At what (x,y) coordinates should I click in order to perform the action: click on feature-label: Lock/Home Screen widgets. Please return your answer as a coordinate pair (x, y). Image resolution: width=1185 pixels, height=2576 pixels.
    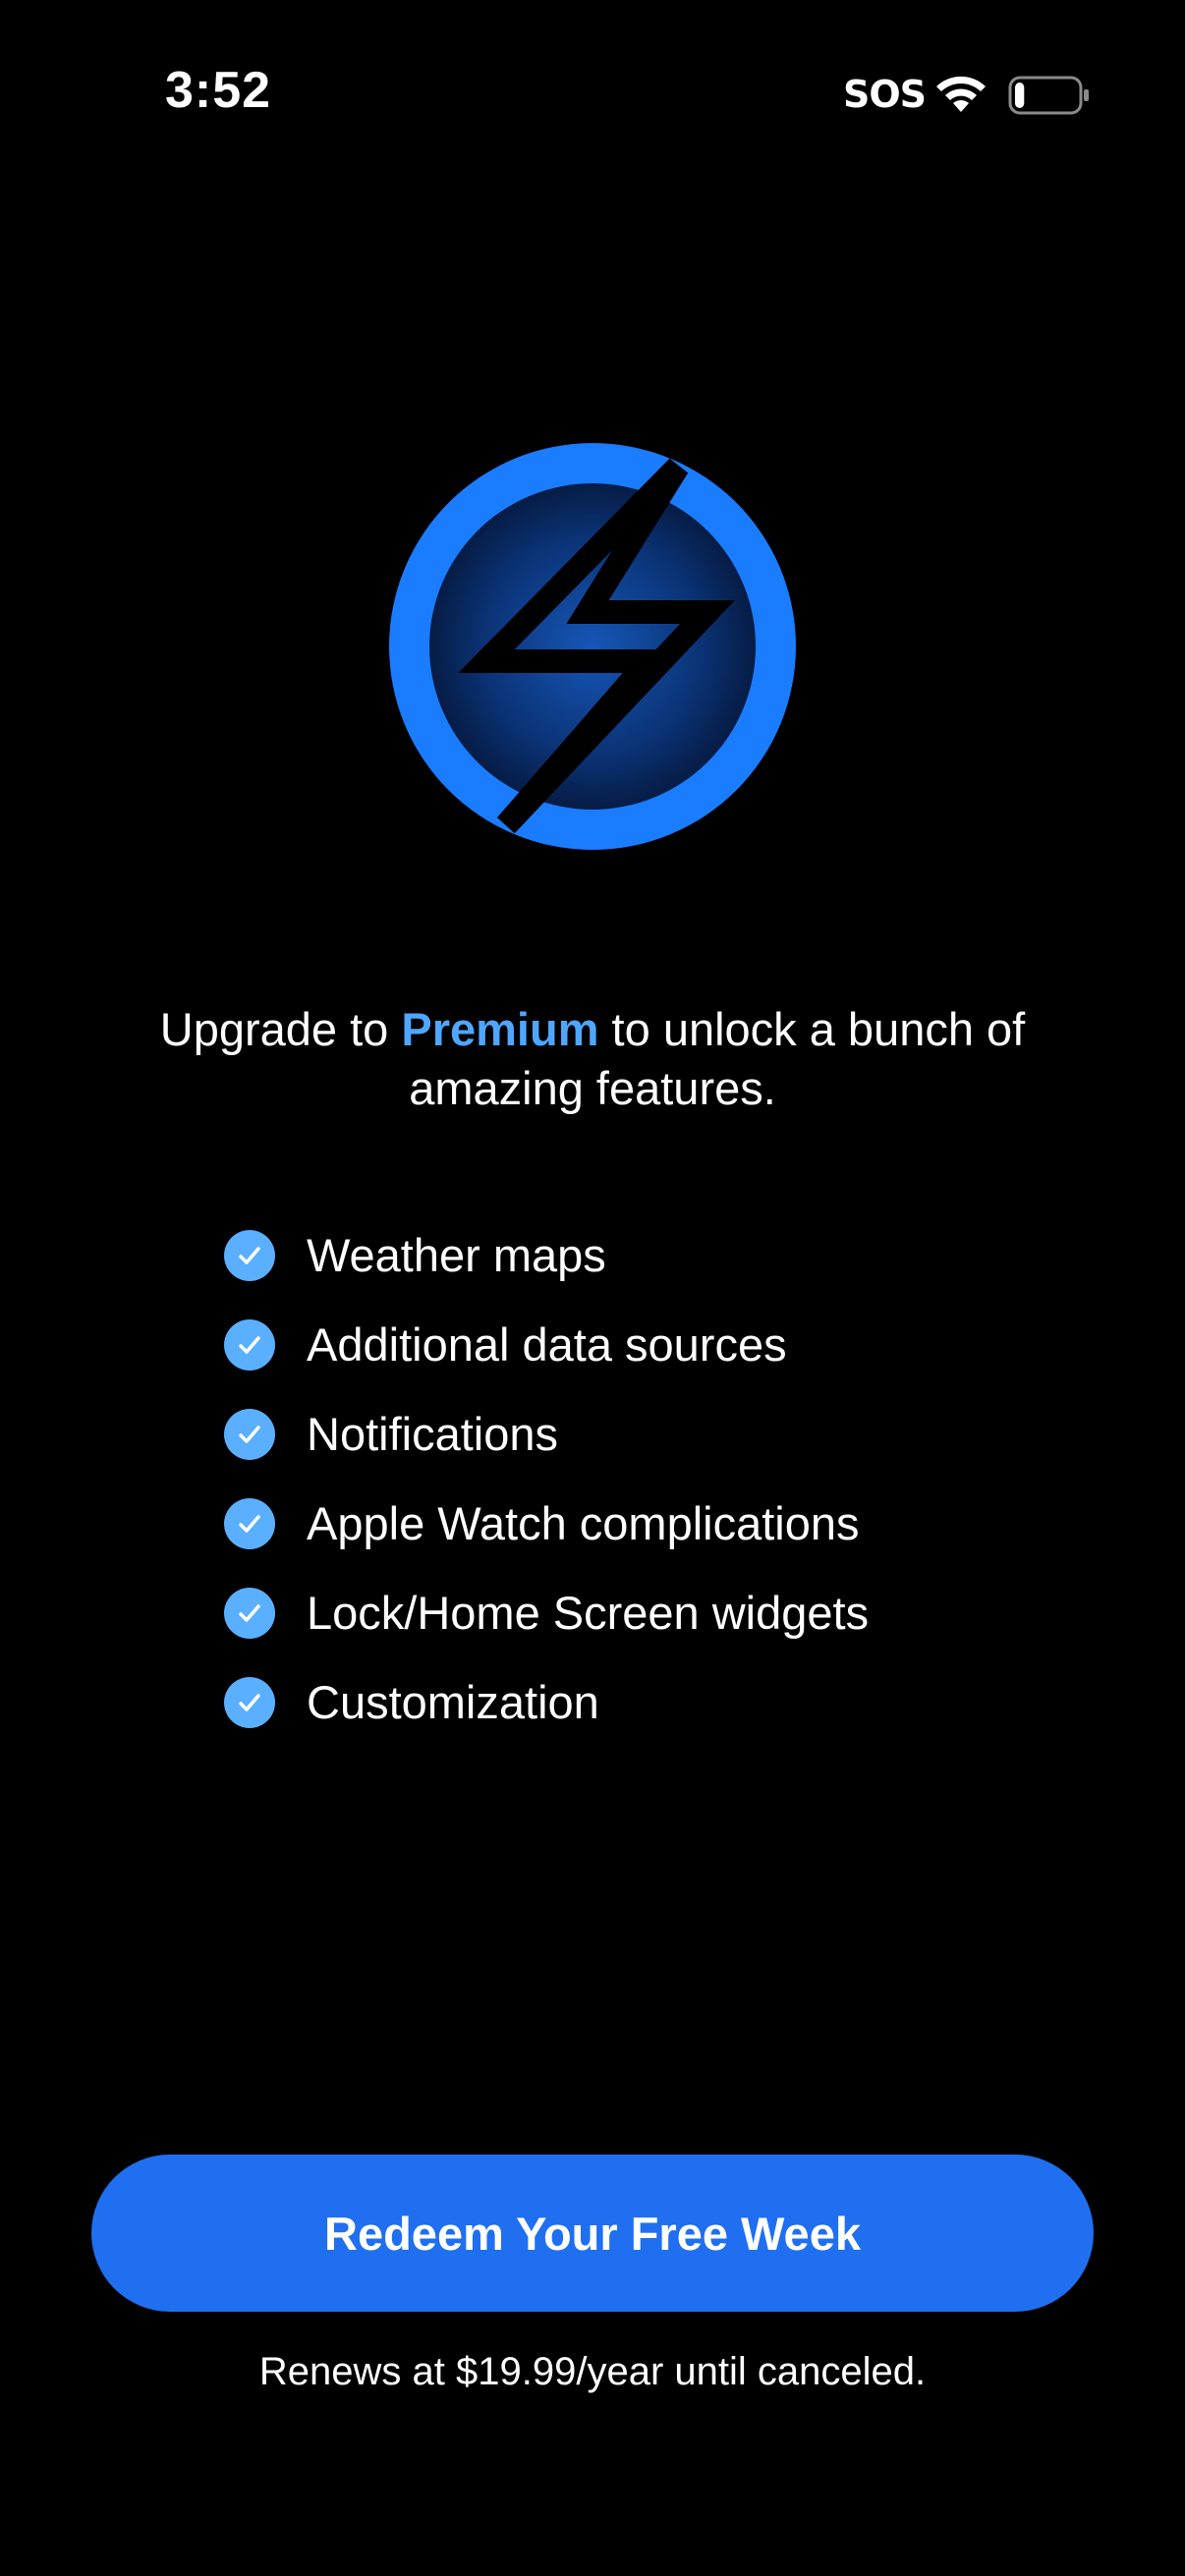
    Looking at the image, I should click on (589, 1613).